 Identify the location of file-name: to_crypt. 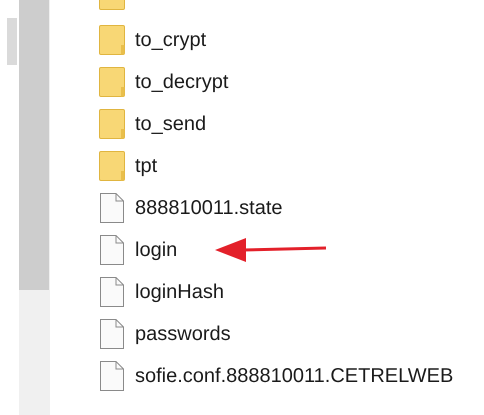
(170, 40).